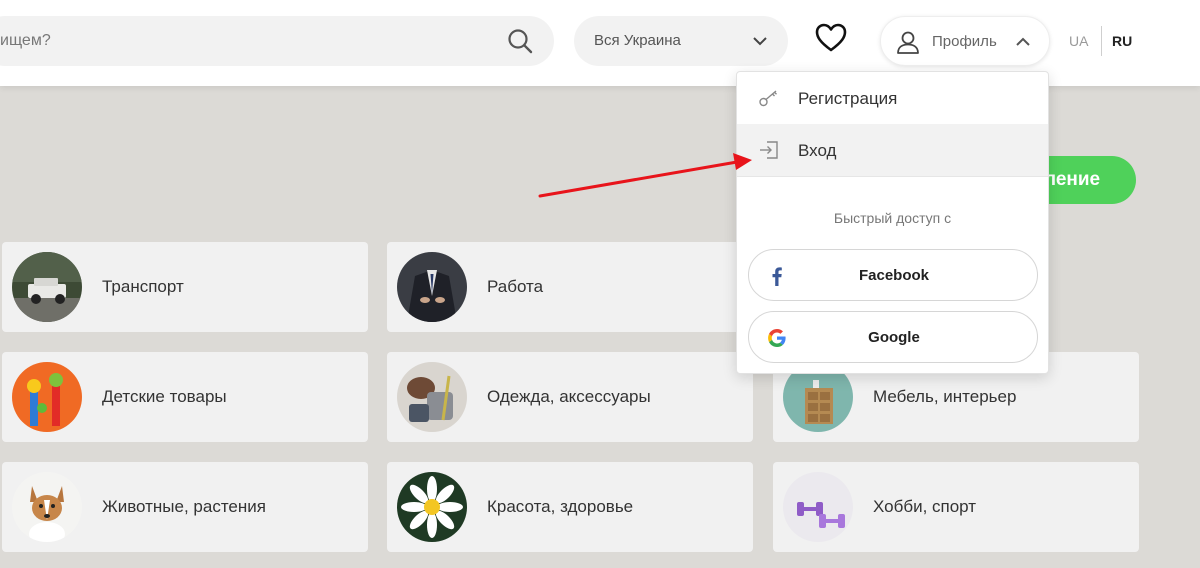  Describe the element at coordinates (945, 396) in the screenshot. I see `category-label: Мебель, интерьер` at that location.